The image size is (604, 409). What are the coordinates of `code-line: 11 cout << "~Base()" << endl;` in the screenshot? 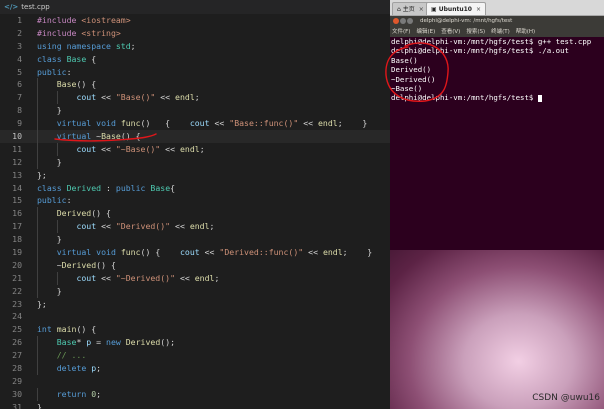 It's located at (195, 149).